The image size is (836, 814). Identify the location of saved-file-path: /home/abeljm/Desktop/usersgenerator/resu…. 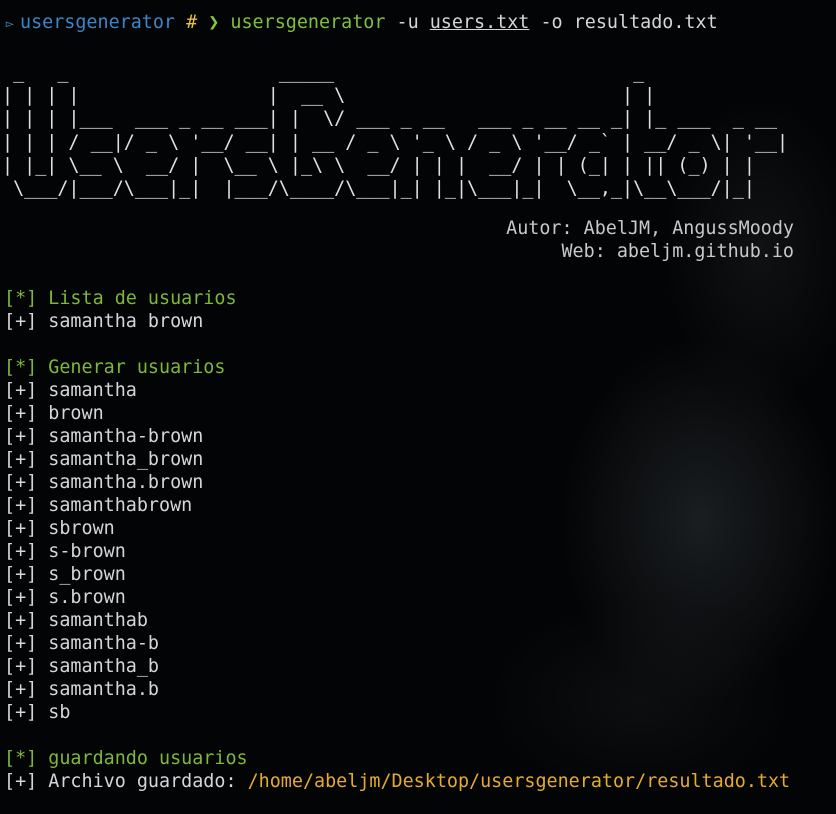
(519, 781).